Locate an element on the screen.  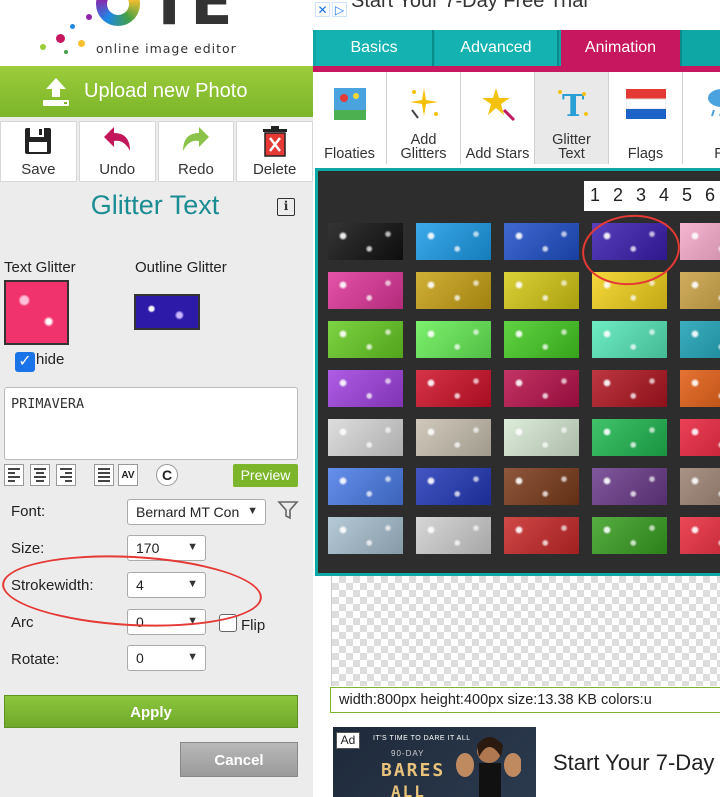
ad-subtitle: 90-DAY is located at coordinates (408, 753).